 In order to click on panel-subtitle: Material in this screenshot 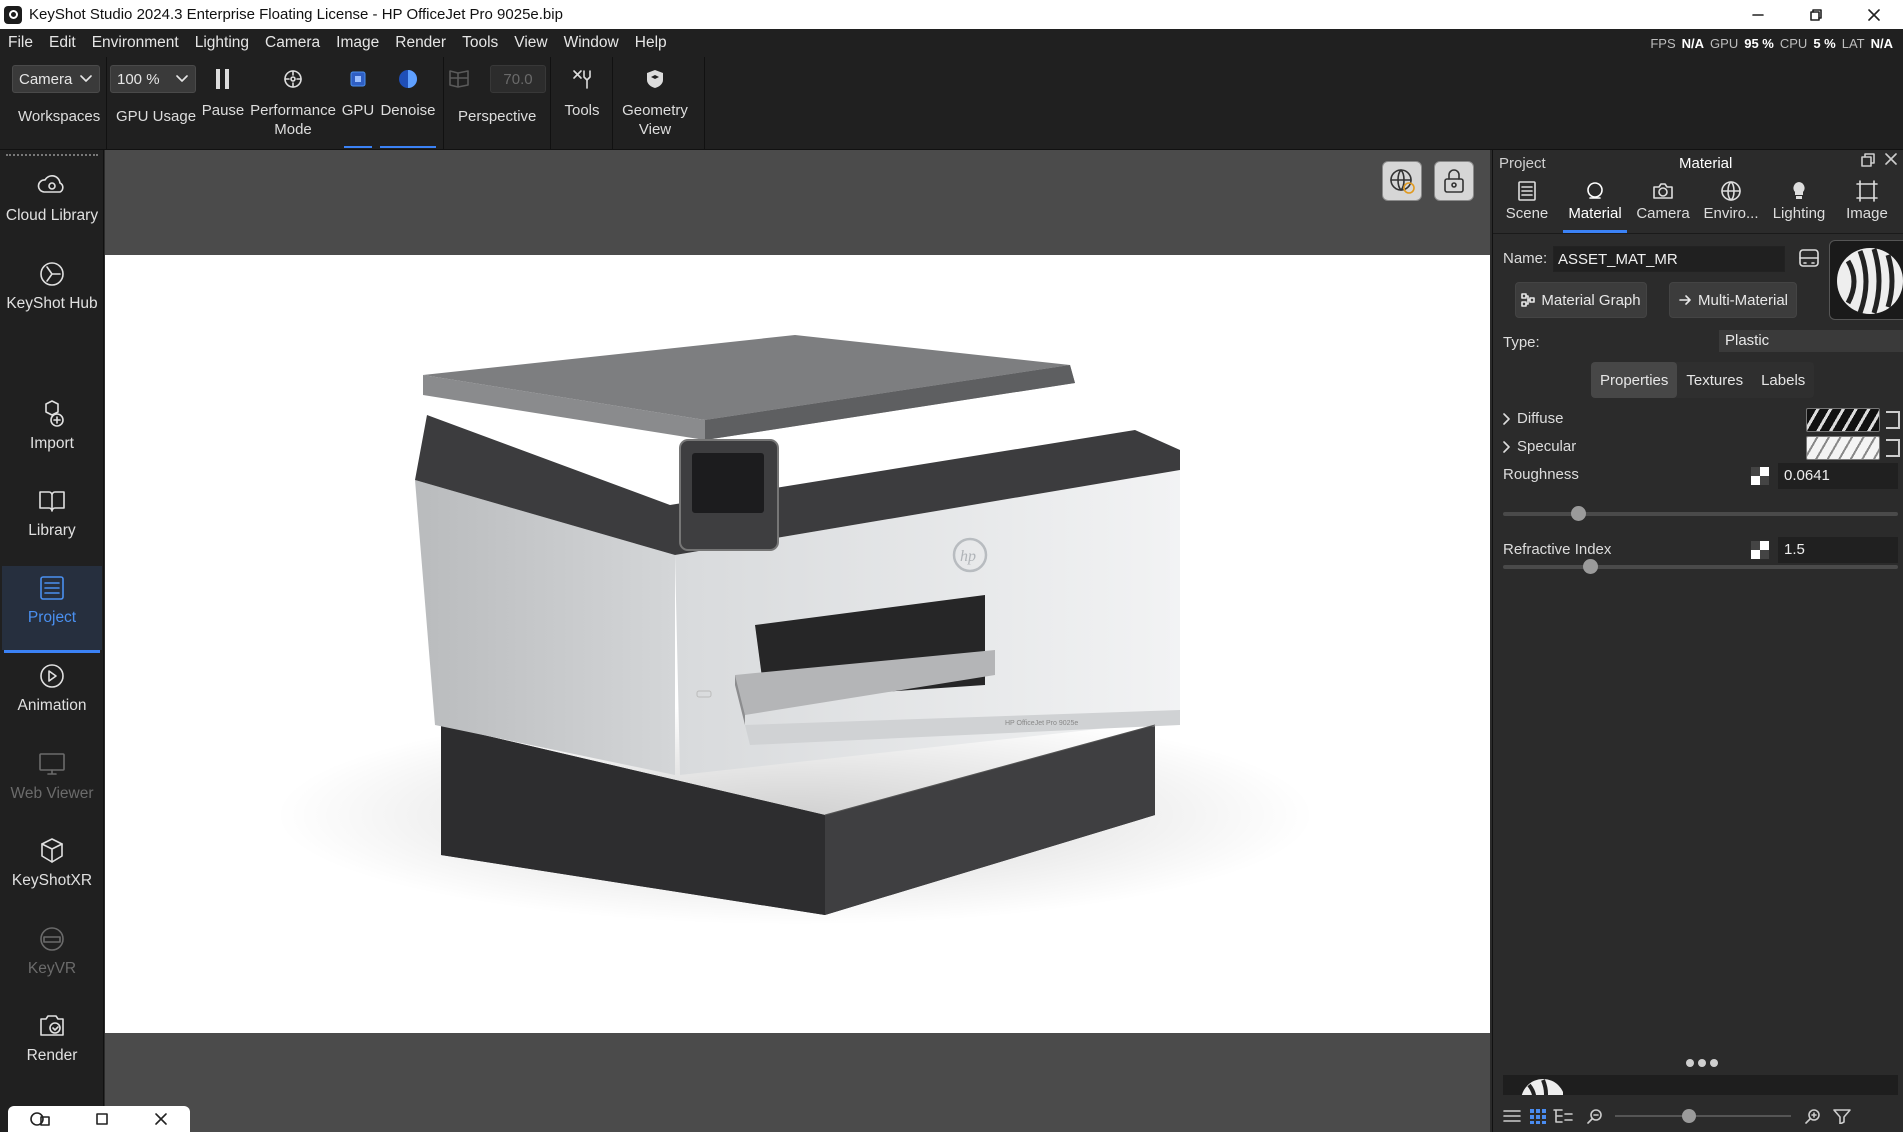, I will do `click(1706, 163)`.